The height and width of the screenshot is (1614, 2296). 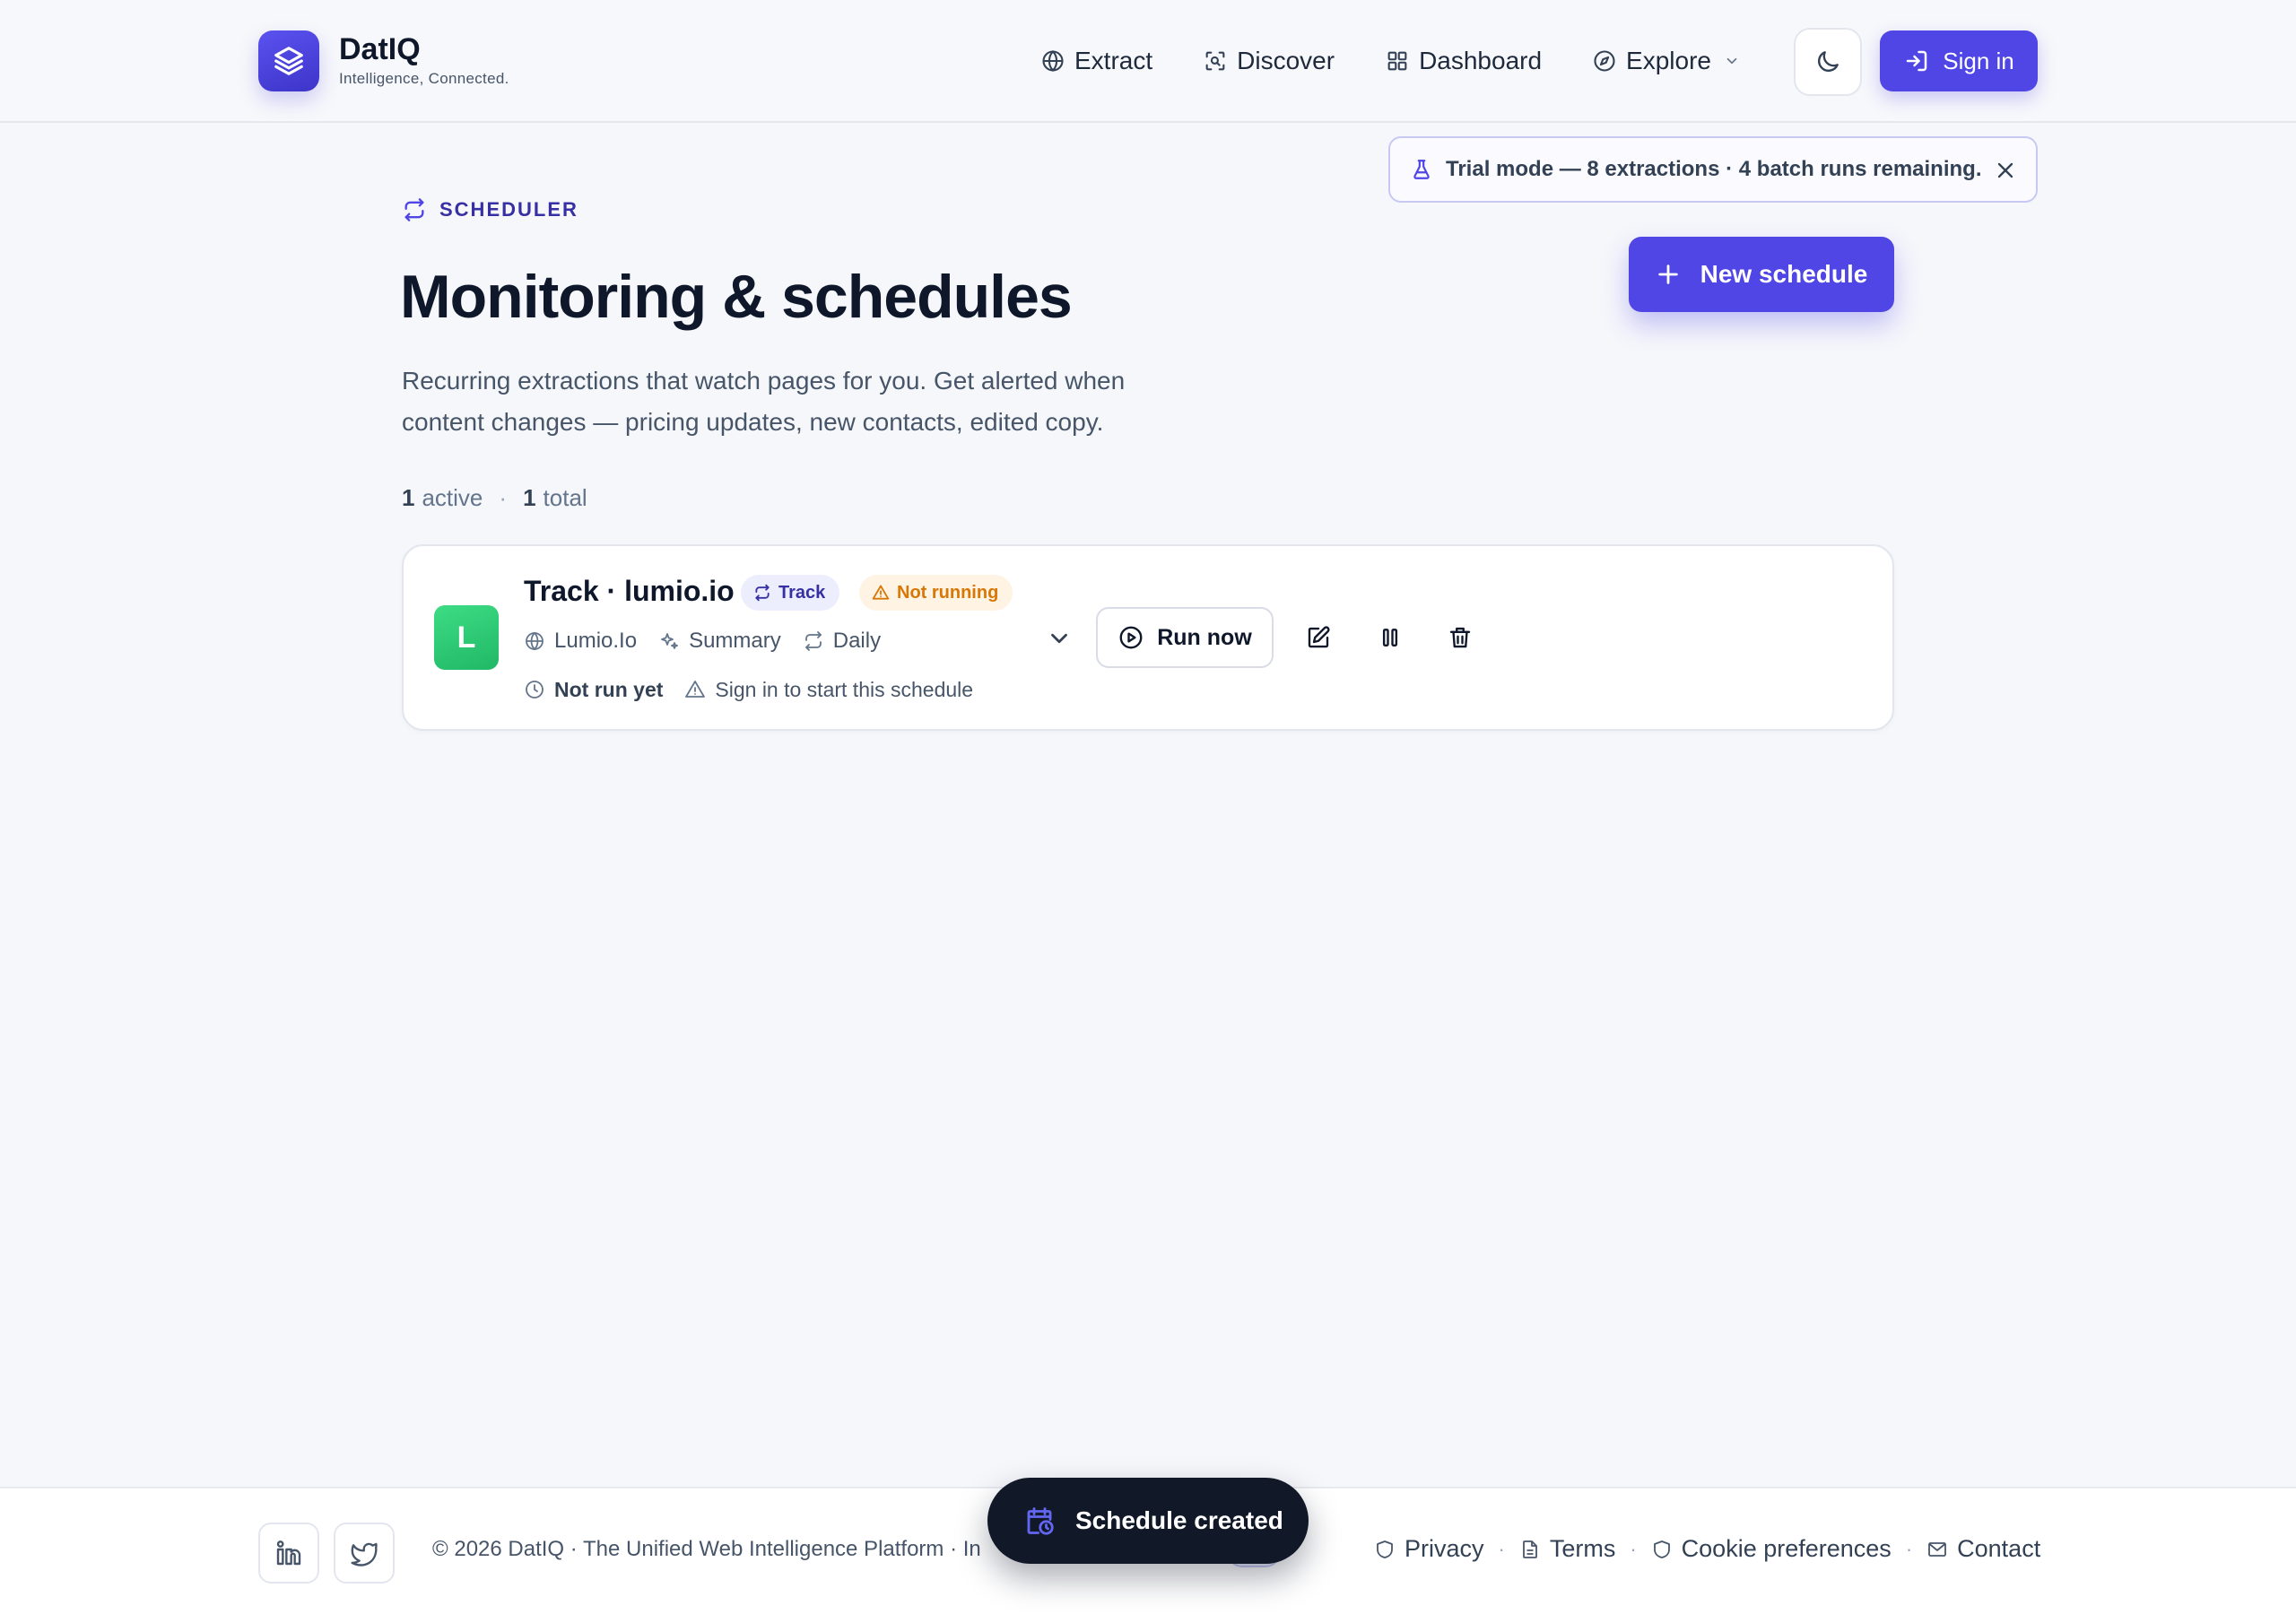 I want to click on terms-link: Terms, so click(x=1567, y=1549).